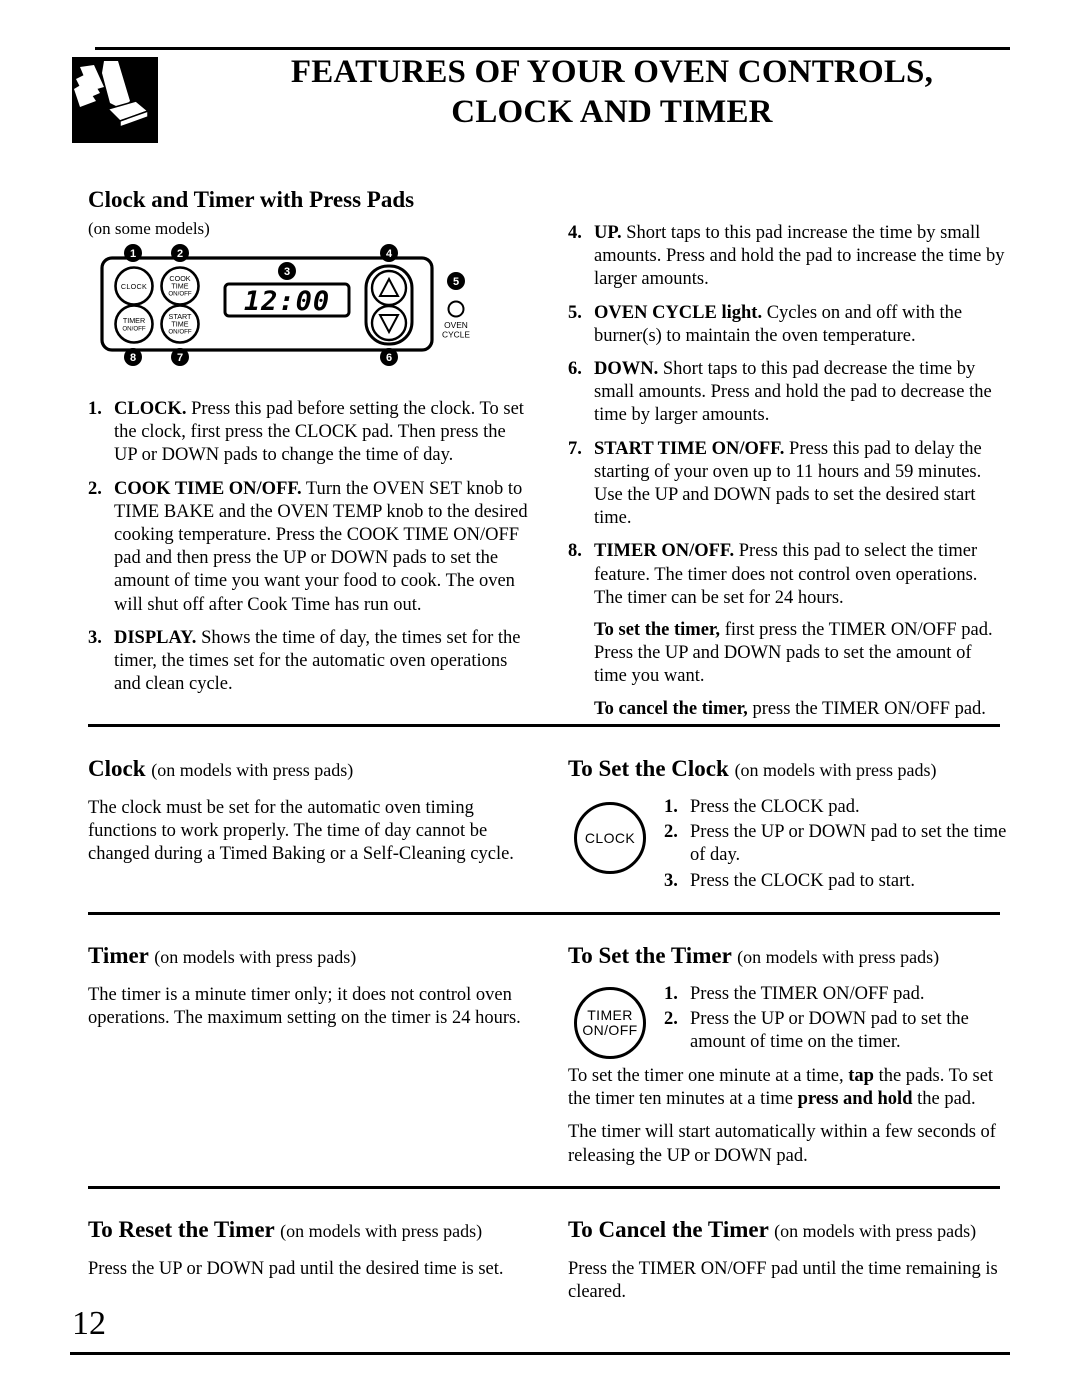  Describe the element at coordinates (180, 332) in the screenshot. I see `svg-text: ON/OFF` at that location.